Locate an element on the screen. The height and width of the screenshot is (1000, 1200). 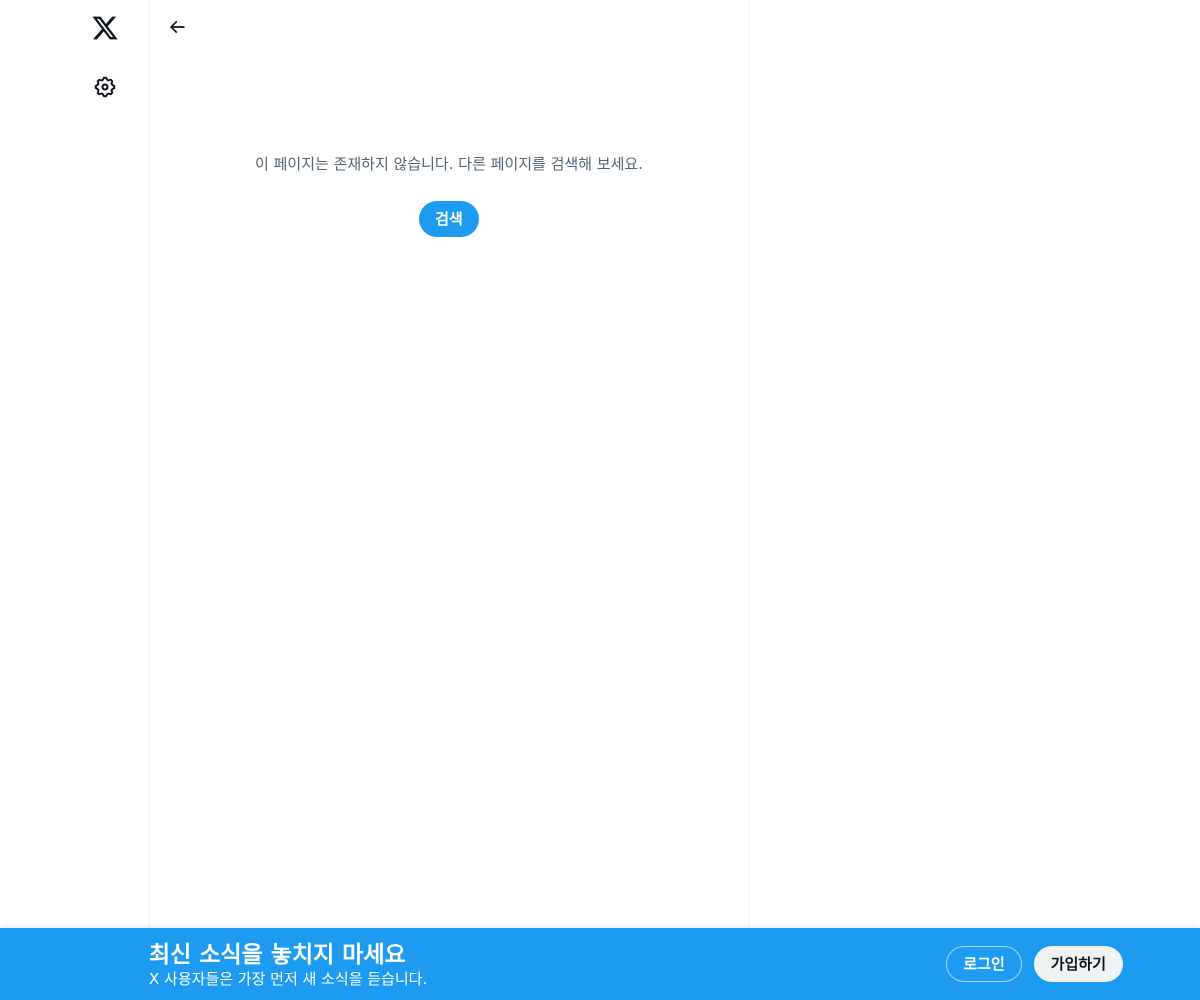
settings-button is located at coordinates (105, 87).